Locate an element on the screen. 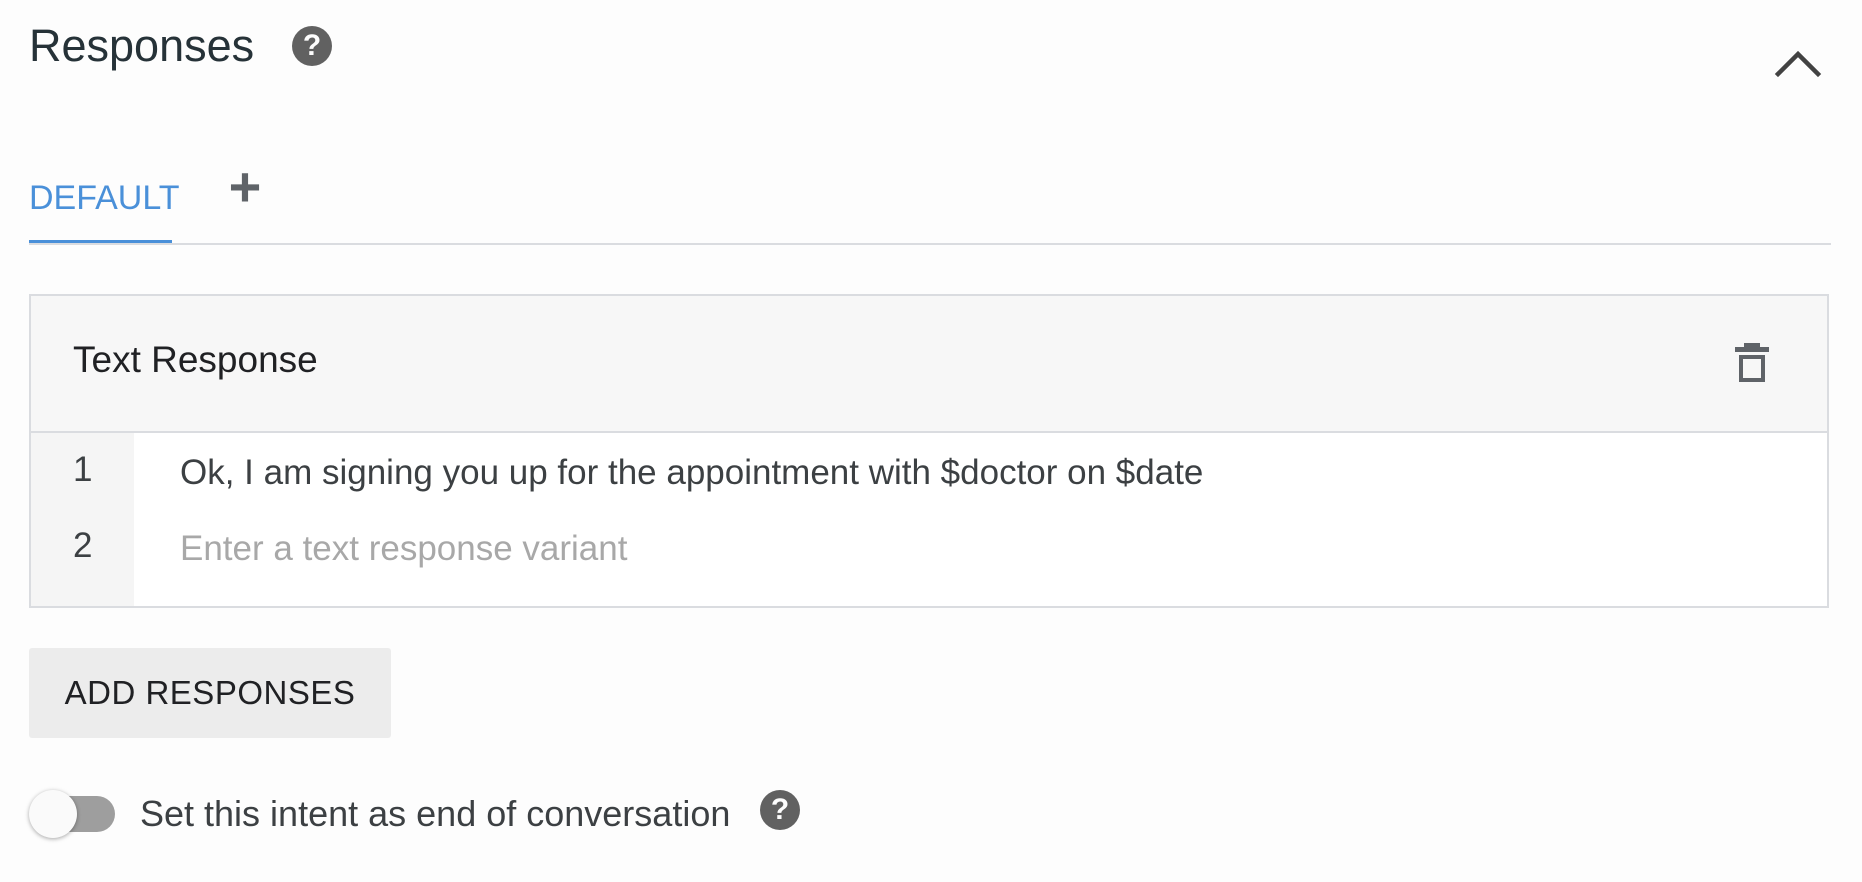  response-tabs: DEFAULT + is located at coordinates (930, 202).